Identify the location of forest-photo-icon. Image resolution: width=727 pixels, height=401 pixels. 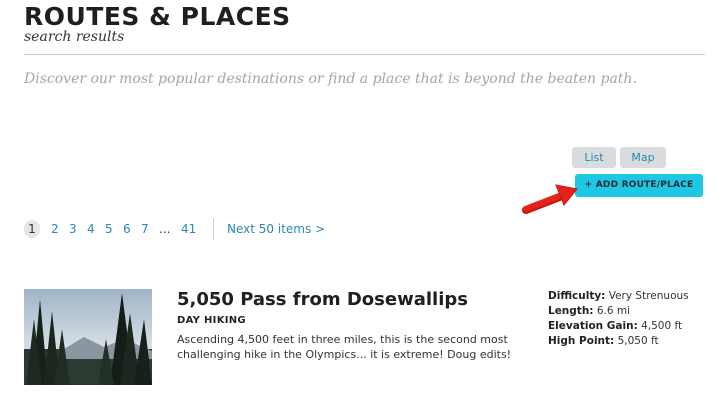
(88, 337).